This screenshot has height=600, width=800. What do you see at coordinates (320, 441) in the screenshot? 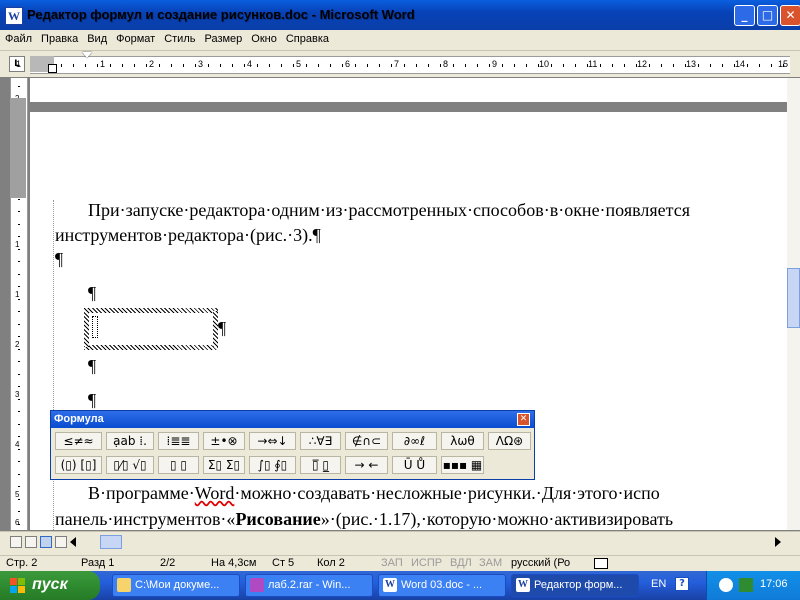
I see `logic-palette-button: ∴∀∃` at bounding box center [320, 441].